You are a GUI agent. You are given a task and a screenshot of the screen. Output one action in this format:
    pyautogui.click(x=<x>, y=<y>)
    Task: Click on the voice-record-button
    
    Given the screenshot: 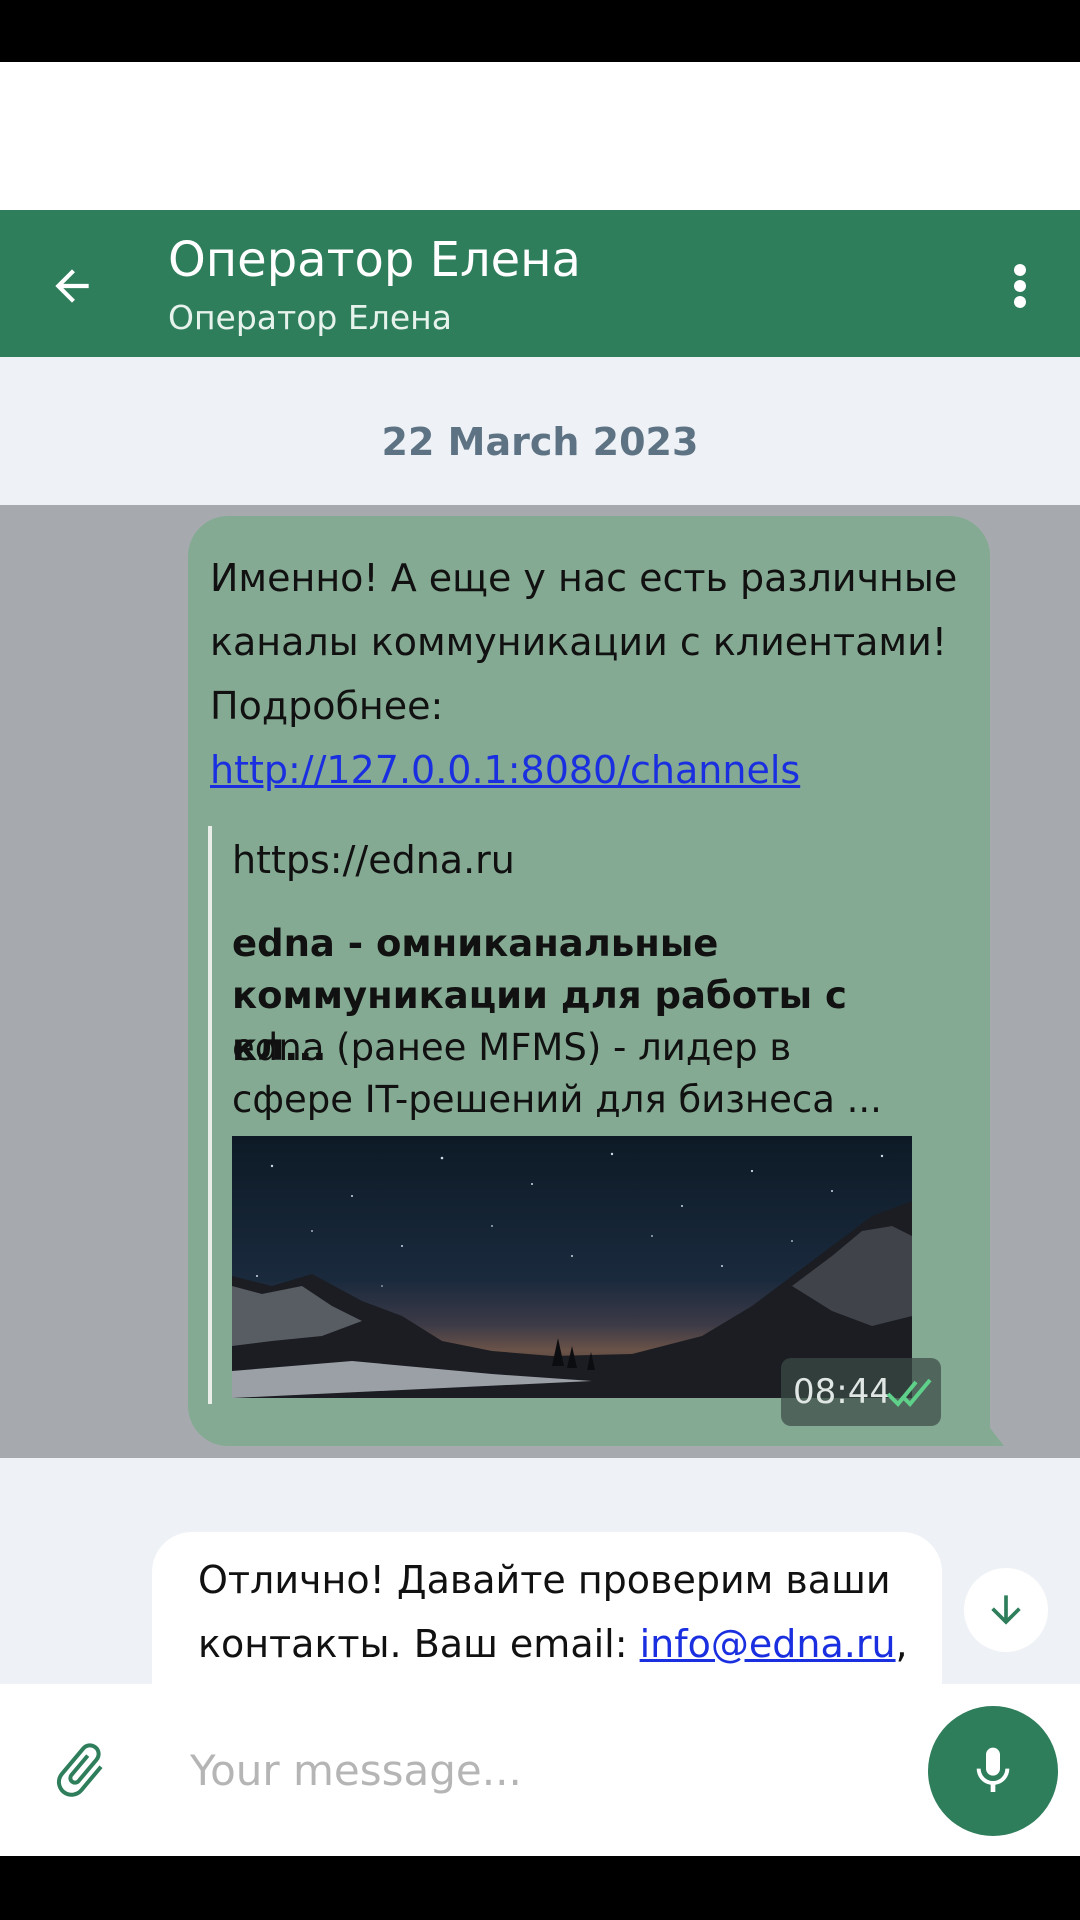 What is the action you would take?
    pyautogui.click(x=993, y=1771)
    